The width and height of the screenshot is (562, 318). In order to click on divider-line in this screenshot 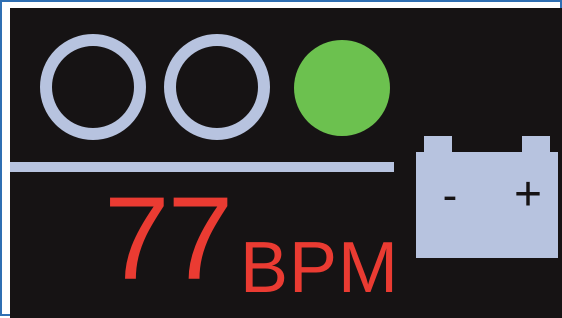, I will do `click(202, 167)`.